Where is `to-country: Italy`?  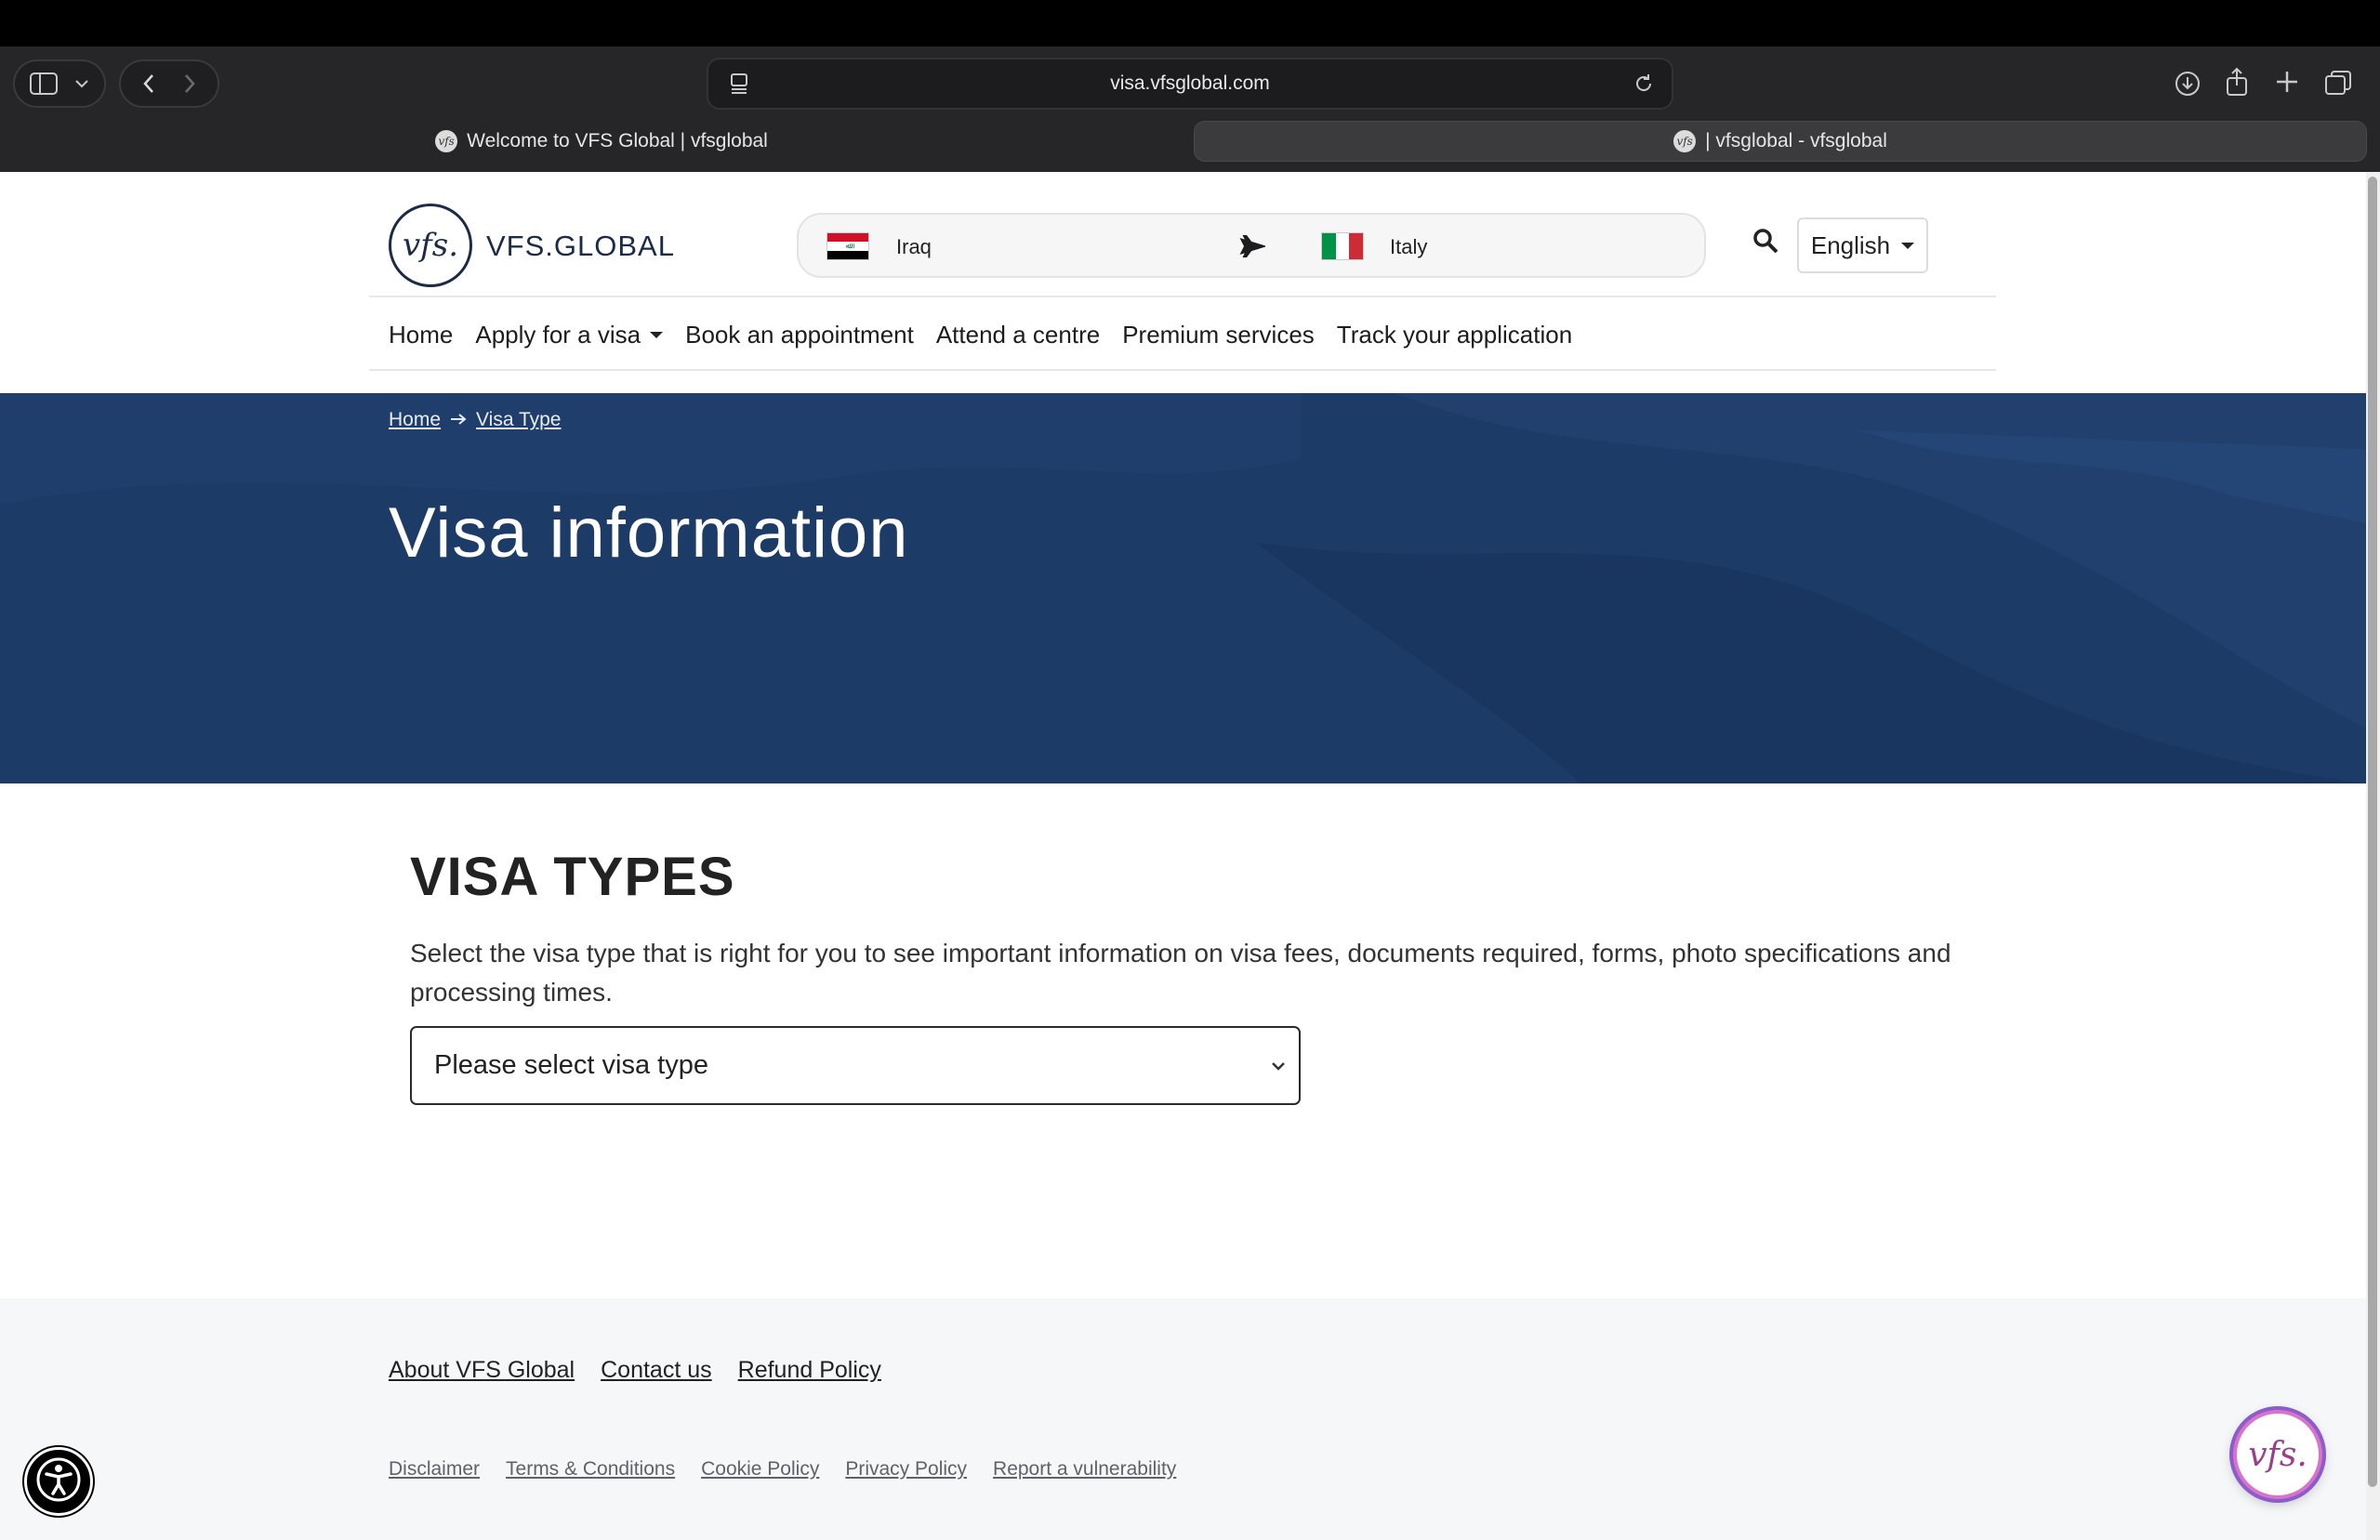 to-country: Italy is located at coordinates (1408, 247).